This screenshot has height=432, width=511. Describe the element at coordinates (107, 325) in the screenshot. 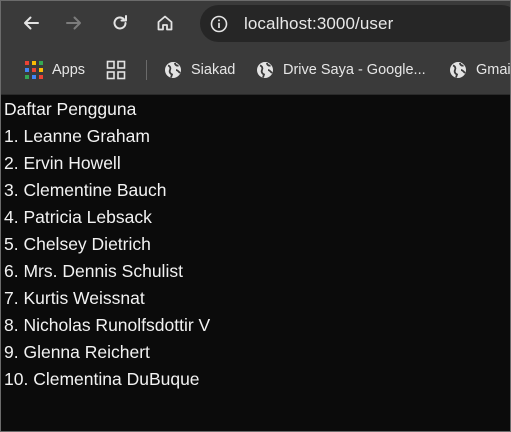

I see `user-list-item: 8. Nicholas Runolfsdottir V` at that location.